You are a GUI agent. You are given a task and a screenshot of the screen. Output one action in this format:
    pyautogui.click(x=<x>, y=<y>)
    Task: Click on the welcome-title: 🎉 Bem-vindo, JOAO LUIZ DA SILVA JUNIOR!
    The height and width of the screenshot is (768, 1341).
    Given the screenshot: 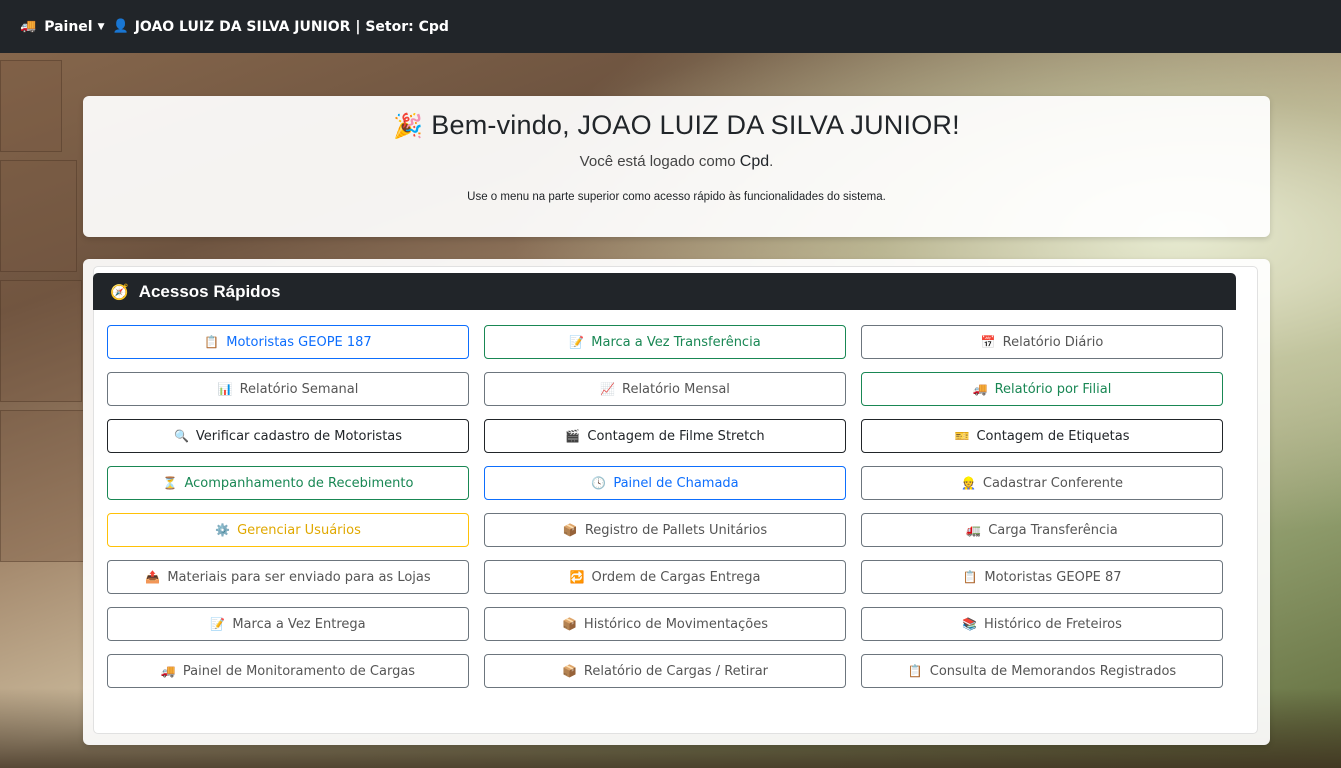 What is the action you would take?
    pyautogui.click(x=676, y=125)
    